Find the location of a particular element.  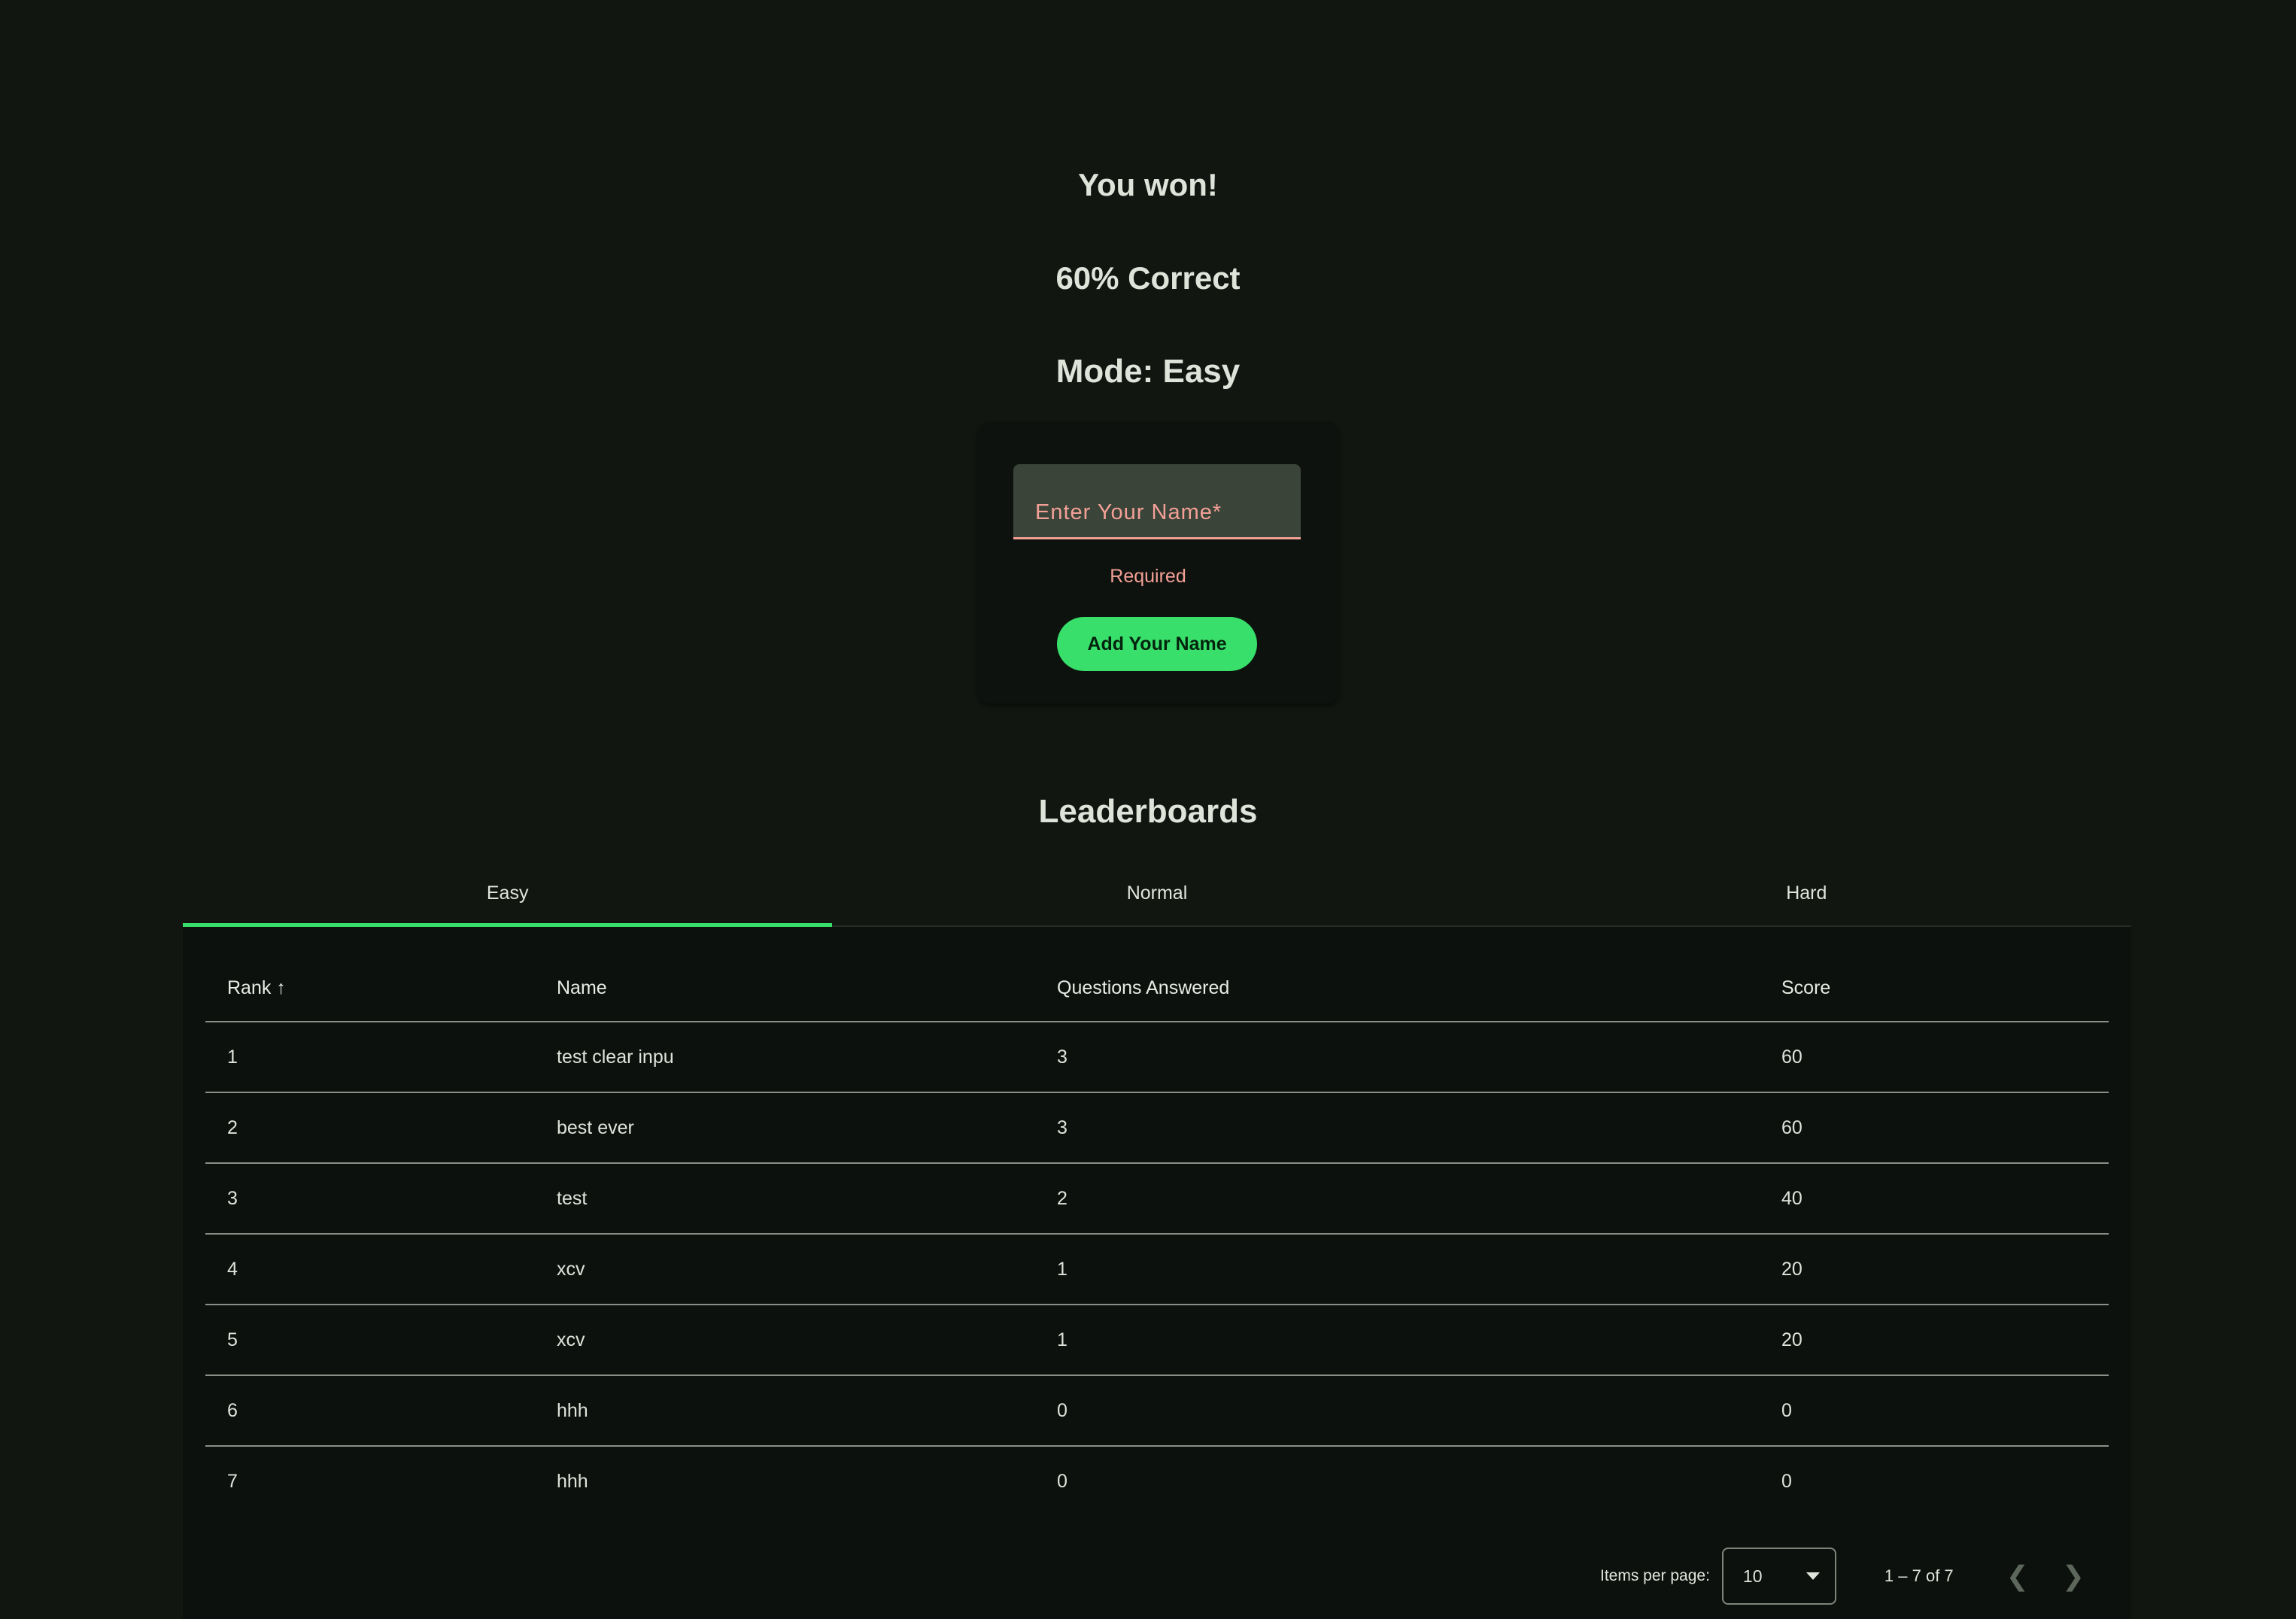

table-row: 4 xcv 1 20 is located at coordinates (1157, 1269).